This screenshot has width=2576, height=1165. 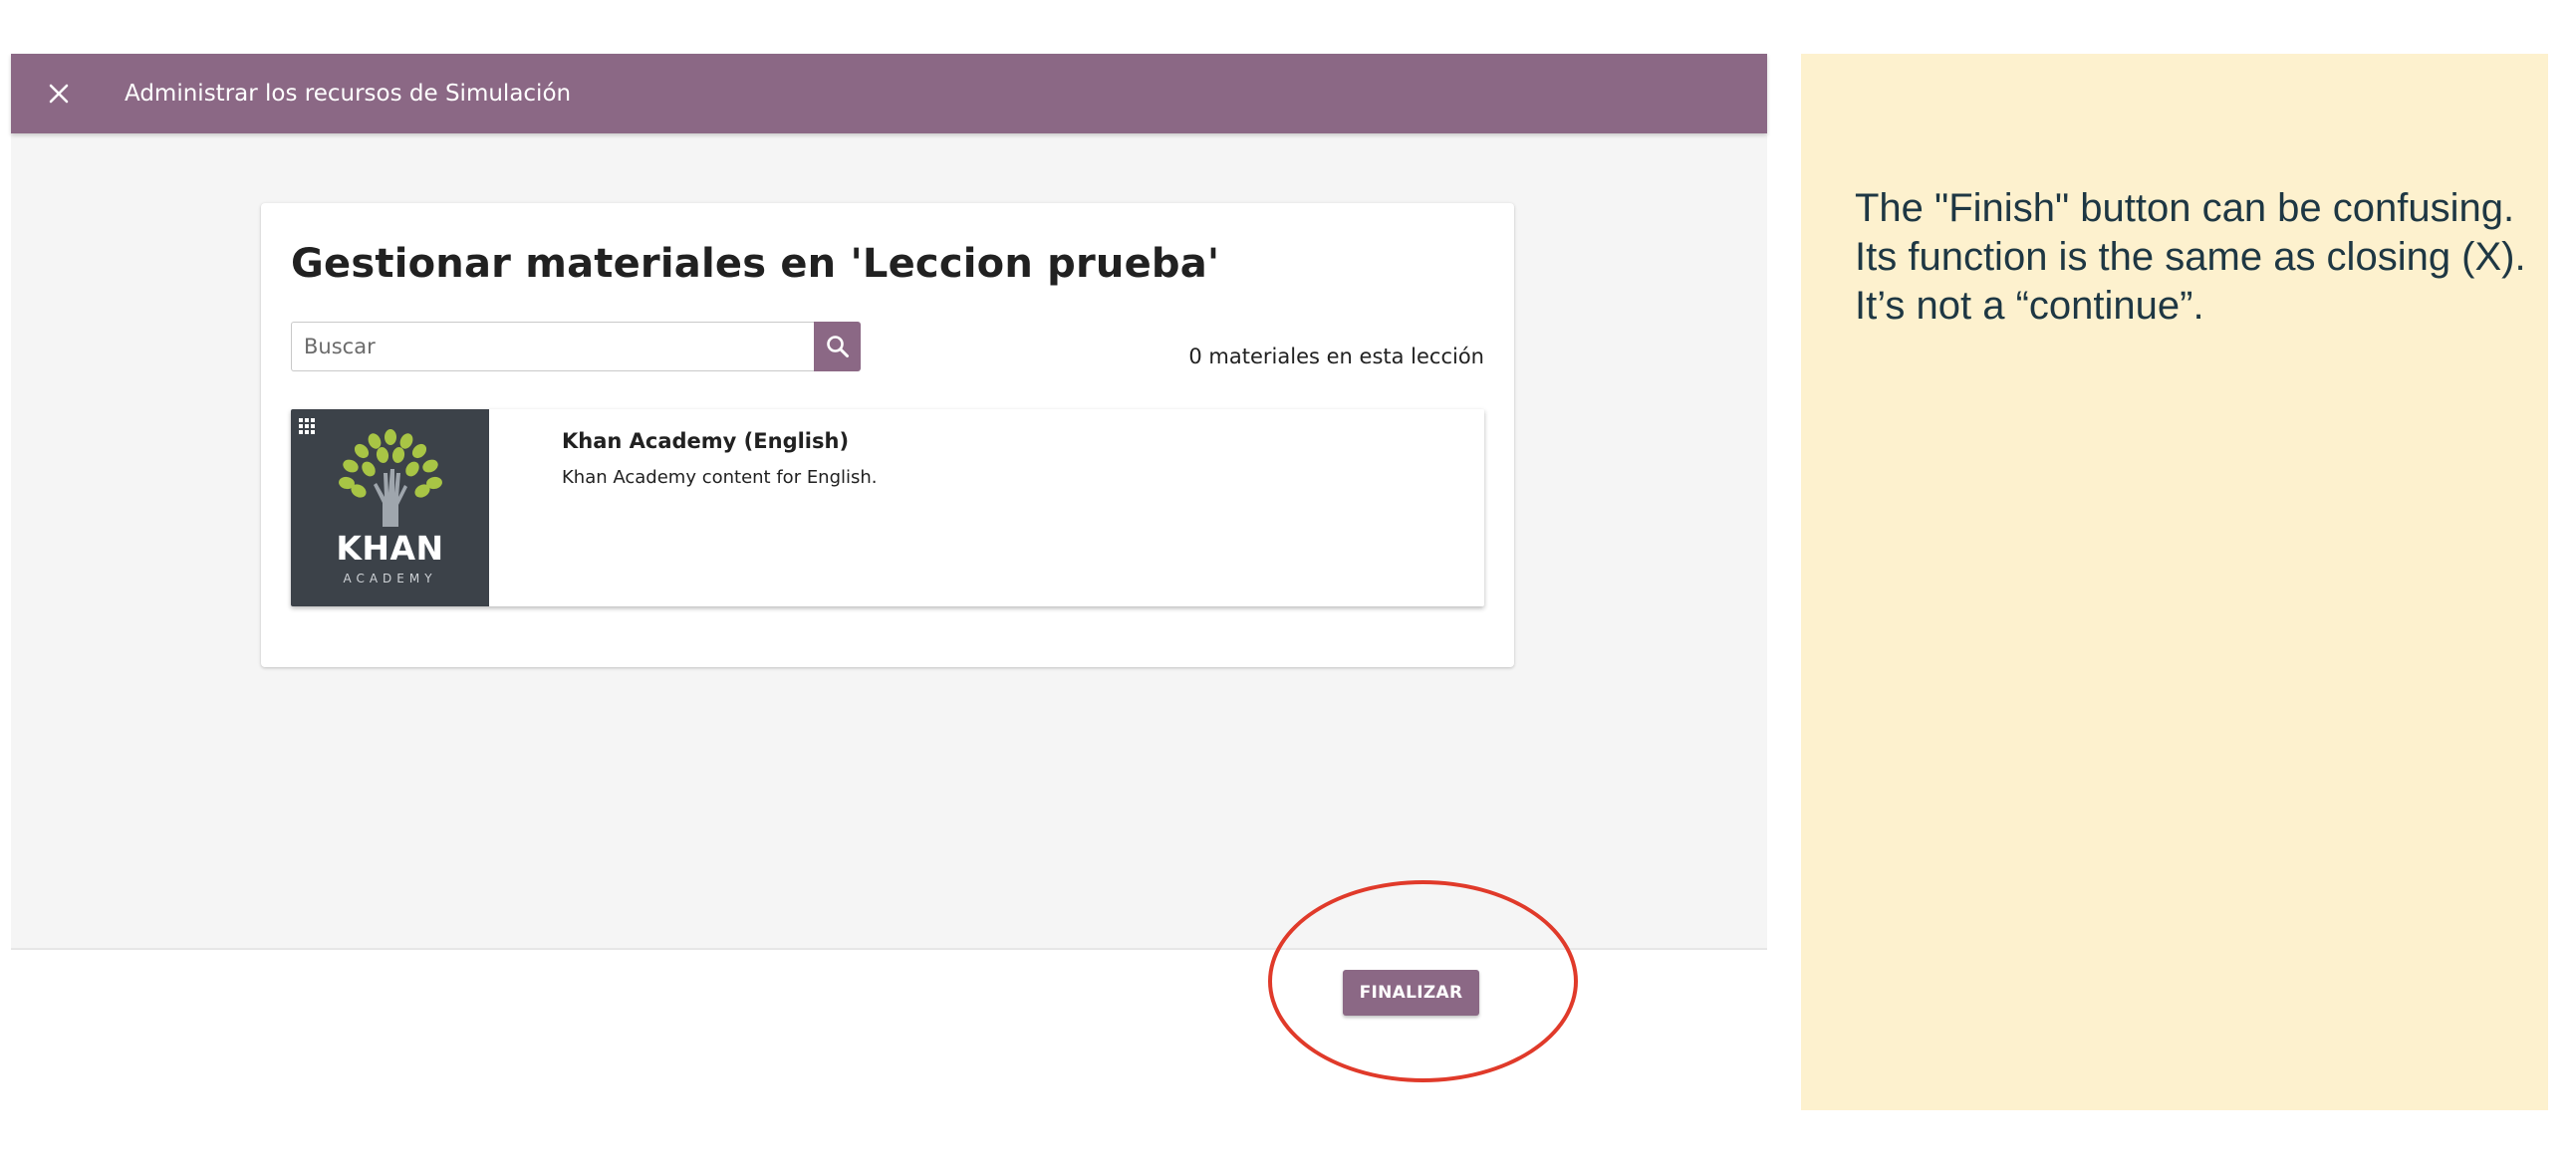 What do you see at coordinates (889, 949) in the screenshot?
I see `footer-divider` at bounding box center [889, 949].